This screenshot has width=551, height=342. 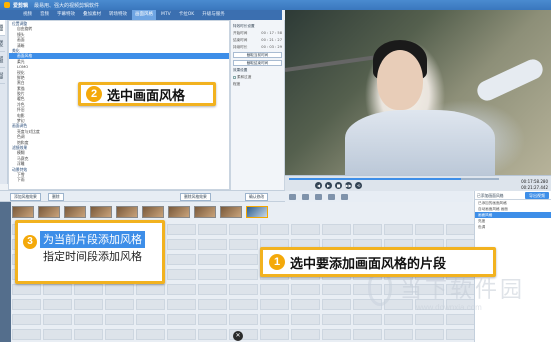 I want to click on added-style-item: 色调, so click(x=513, y=227).